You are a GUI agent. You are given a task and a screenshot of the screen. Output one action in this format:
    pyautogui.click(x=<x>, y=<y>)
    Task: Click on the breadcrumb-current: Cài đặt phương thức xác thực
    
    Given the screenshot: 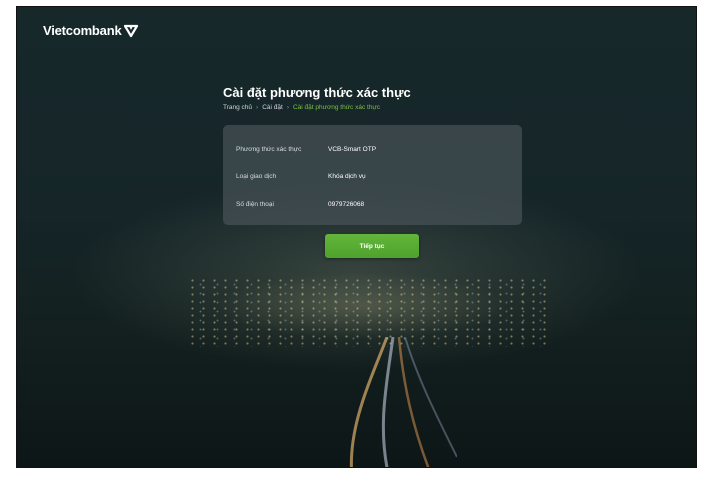 What is the action you would take?
    pyautogui.click(x=336, y=107)
    